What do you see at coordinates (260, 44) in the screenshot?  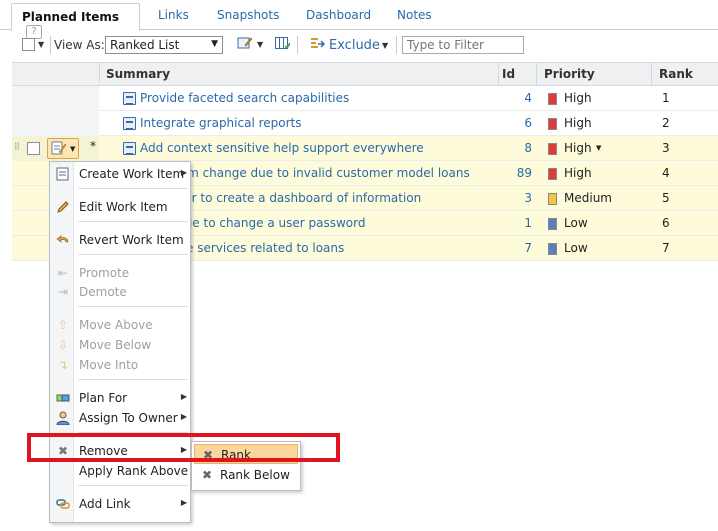 I see `edit-view-chevron-down-icon: ▼` at bounding box center [260, 44].